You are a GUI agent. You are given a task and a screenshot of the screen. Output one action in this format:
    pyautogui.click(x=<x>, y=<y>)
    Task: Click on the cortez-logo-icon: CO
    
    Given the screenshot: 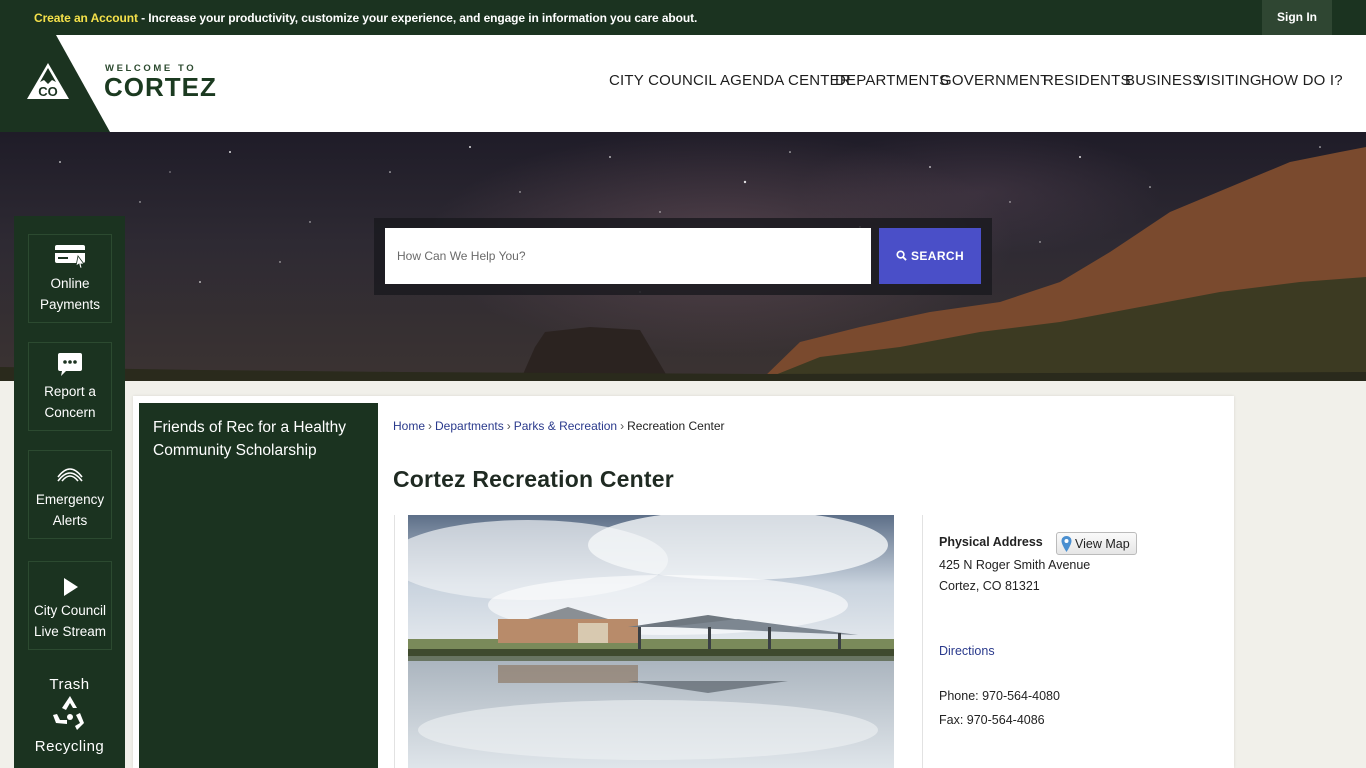 What is the action you would take?
    pyautogui.click(x=48, y=83)
    